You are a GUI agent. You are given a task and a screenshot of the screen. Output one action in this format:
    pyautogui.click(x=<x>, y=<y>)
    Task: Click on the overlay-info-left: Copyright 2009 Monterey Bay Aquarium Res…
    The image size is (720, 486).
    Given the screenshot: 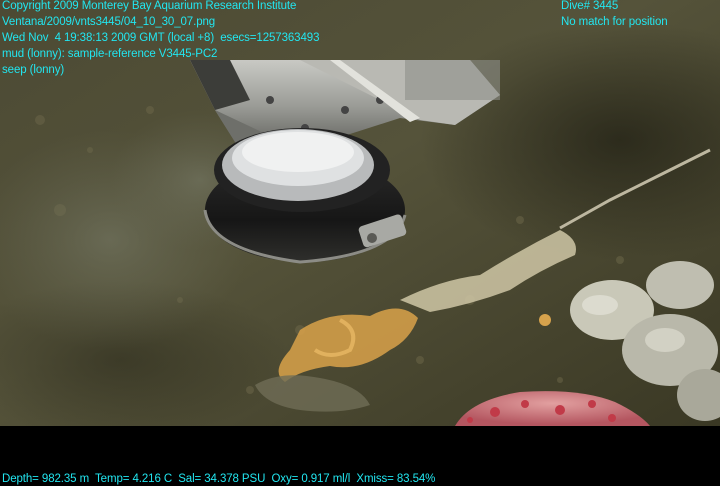 What is the action you would take?
    pyautogui.click(x=160, y=39)
    